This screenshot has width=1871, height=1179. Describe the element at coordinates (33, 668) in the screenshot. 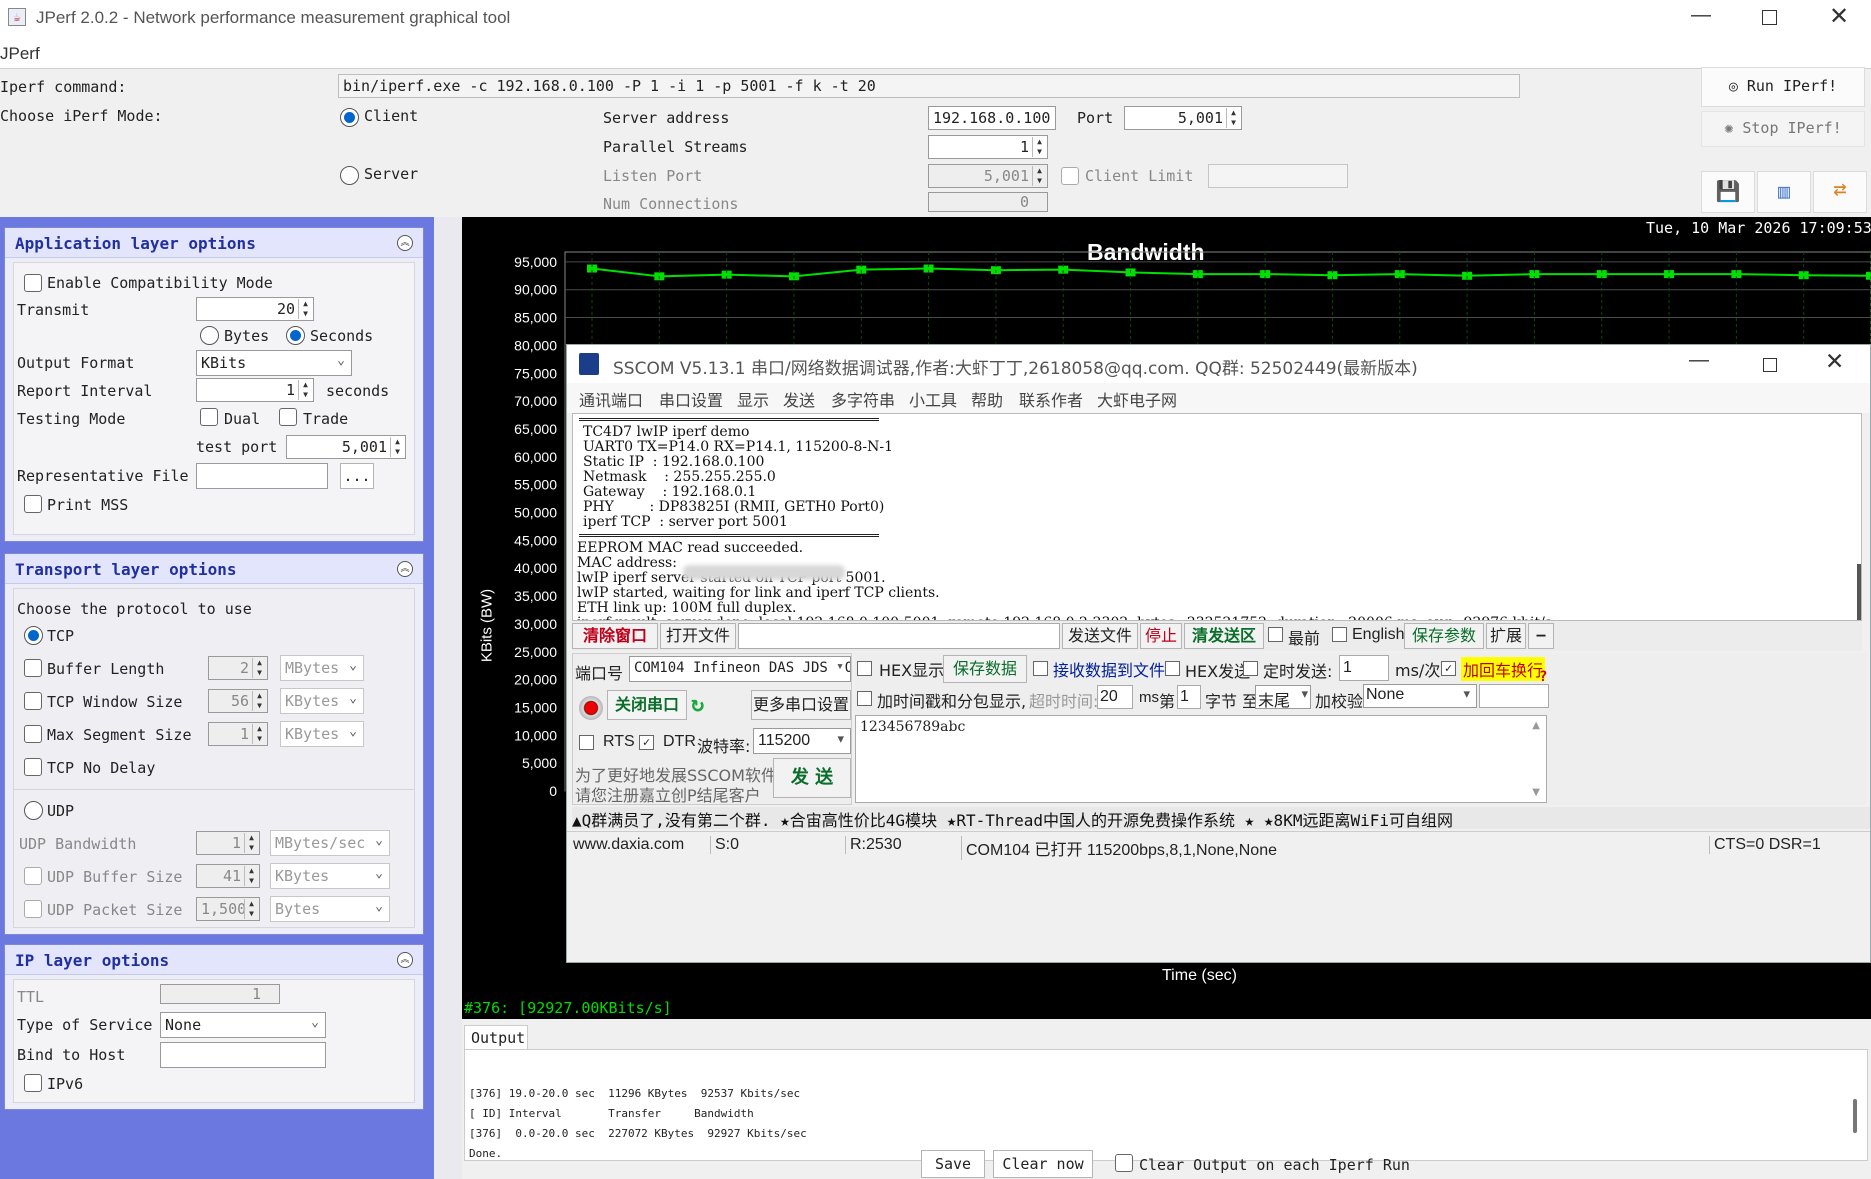

I see `buffer-length-checkbox` at that location.